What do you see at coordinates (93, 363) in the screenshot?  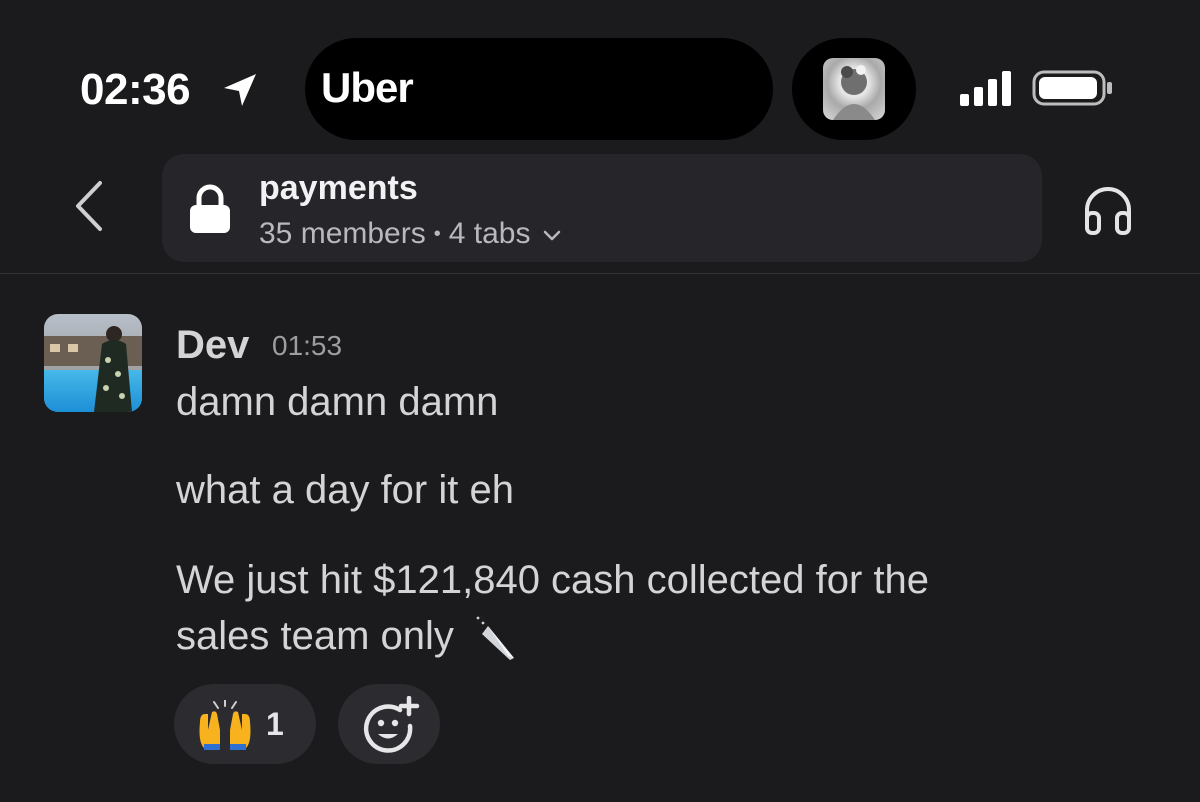 I see `avatar` at bounding box center [93, 363].